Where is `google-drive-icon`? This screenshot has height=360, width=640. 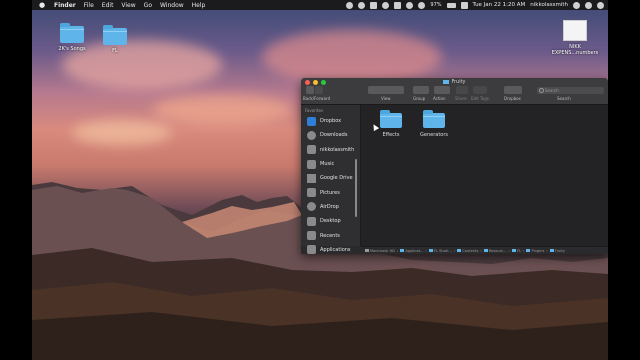 google-drive-icon is located at coordinates (311, 178).